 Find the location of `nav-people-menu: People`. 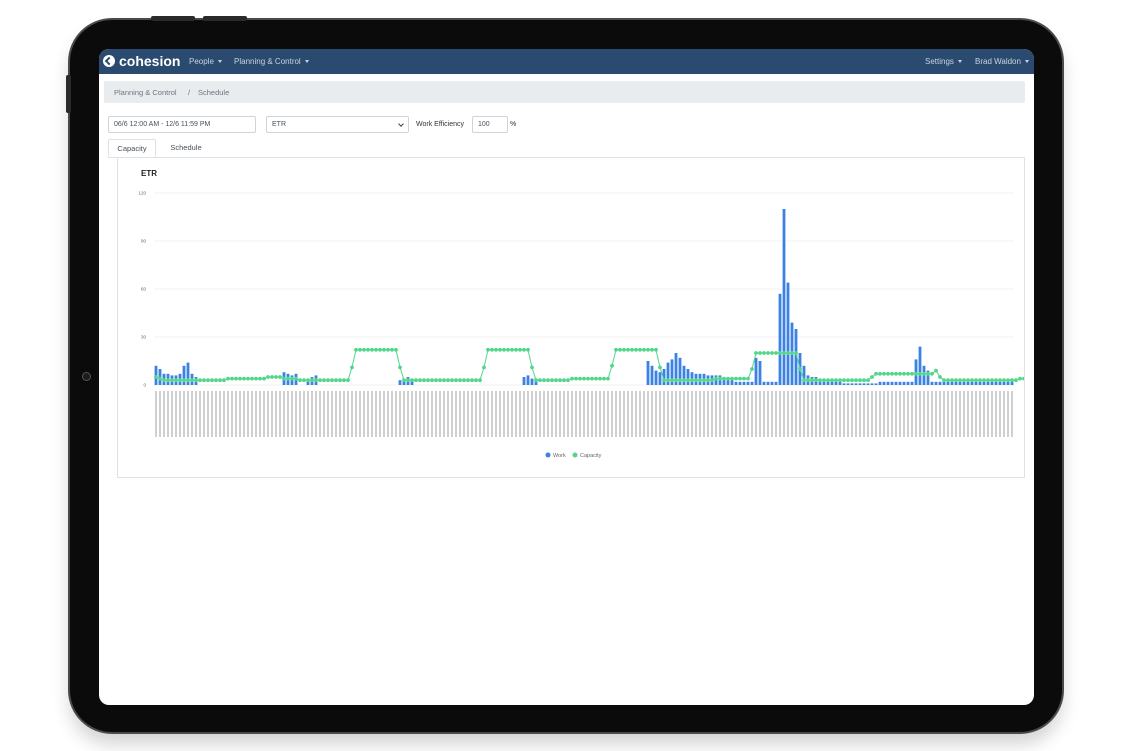

nav-people-menu: People is located at coordinates (205, 61).